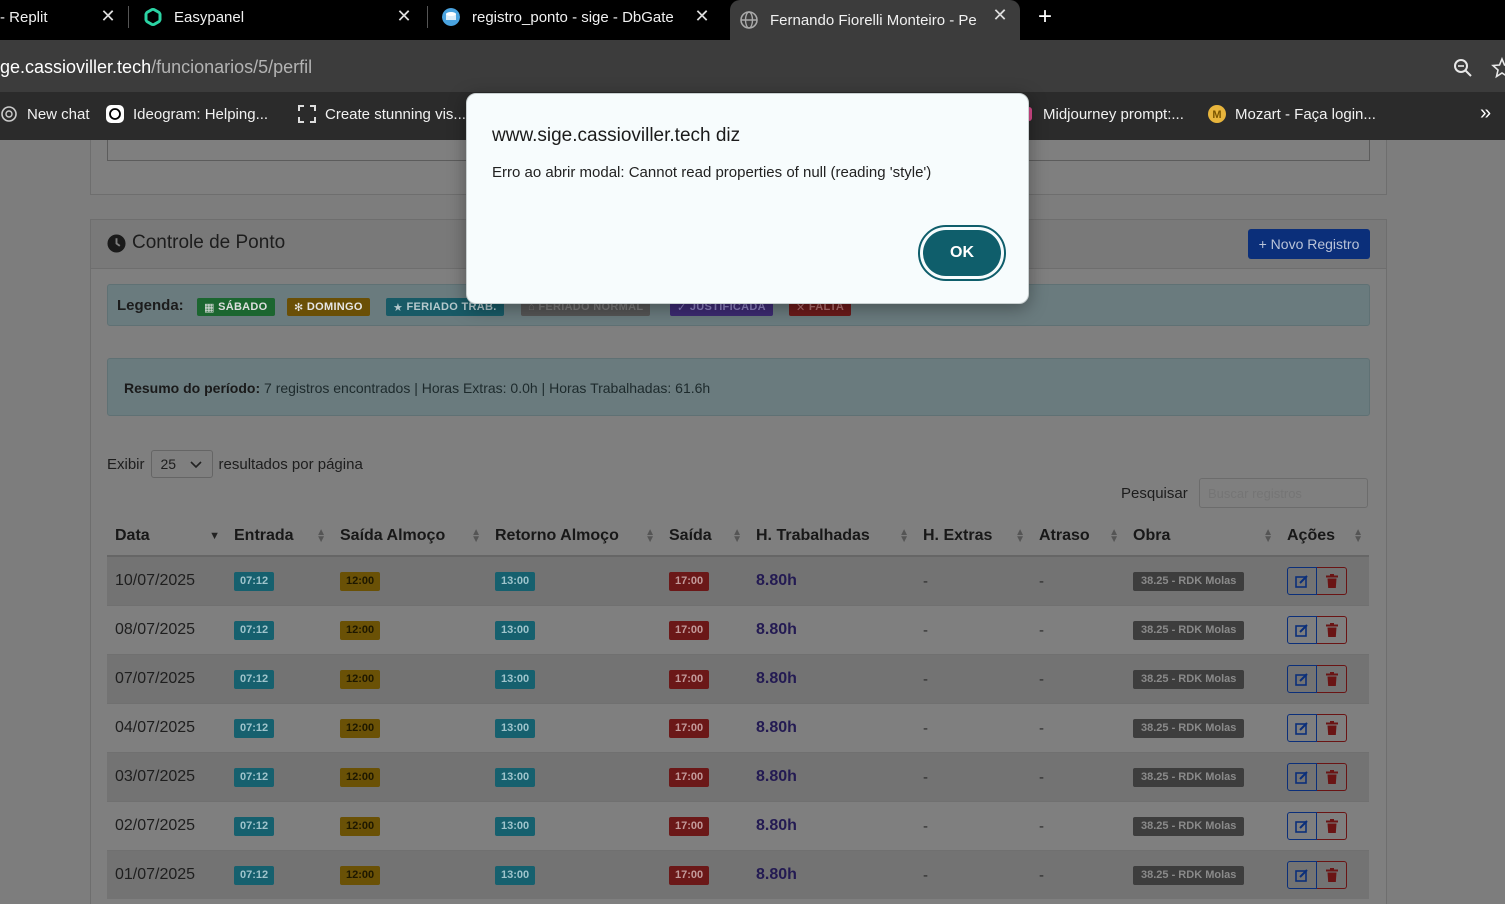  What do you see at coordinates (153, 17) in the screenshot?
I see `easypanel-icon` at bounding box center [153, 17].